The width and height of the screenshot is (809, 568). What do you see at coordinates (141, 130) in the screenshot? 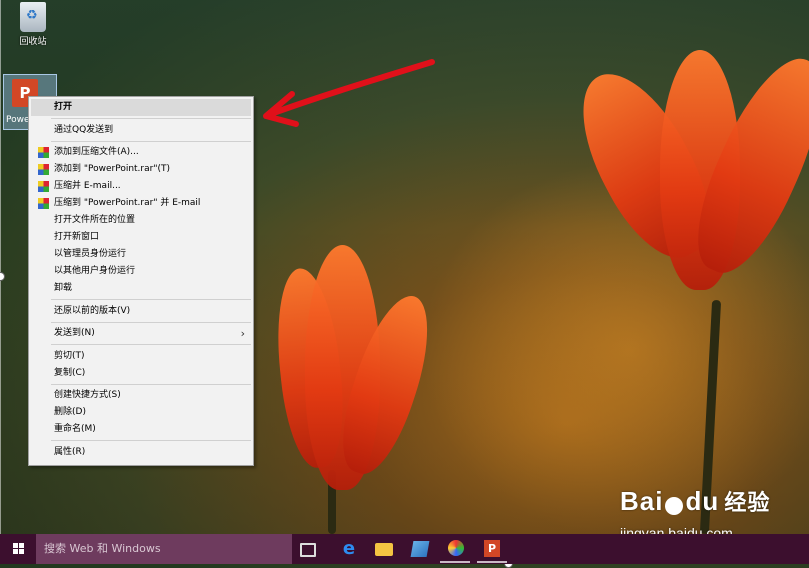
I see `menu-item-send-via-qq: 通过QQ发送到` at bounding box center [141, 130].